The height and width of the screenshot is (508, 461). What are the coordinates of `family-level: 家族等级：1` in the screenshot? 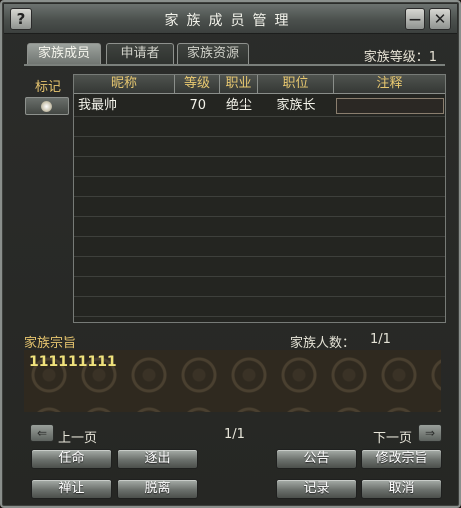 It's located at (400, 57).